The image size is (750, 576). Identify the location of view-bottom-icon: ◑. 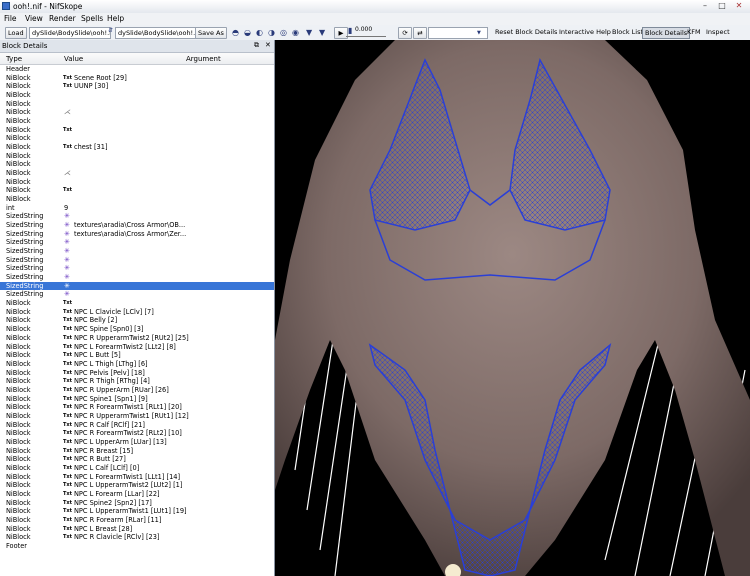
(271, 32).